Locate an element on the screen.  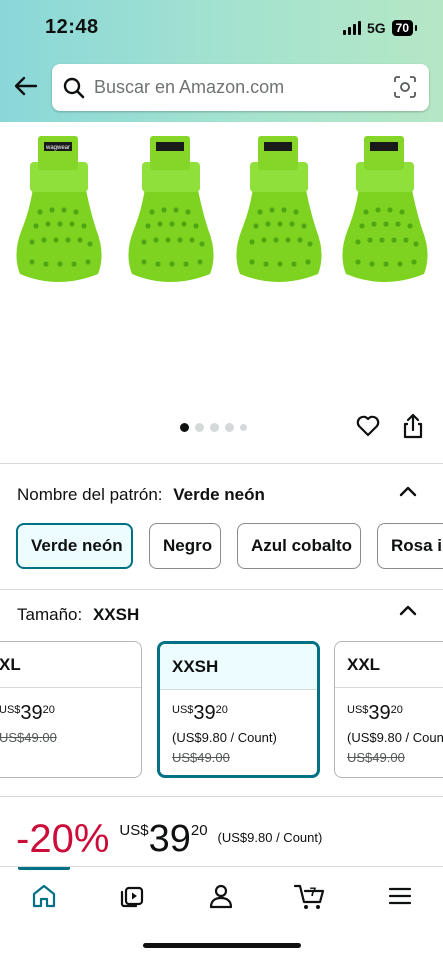
pattern-options: Verde neón Negro Azul cobalto Rosa in is located at coordinates (229, 546).